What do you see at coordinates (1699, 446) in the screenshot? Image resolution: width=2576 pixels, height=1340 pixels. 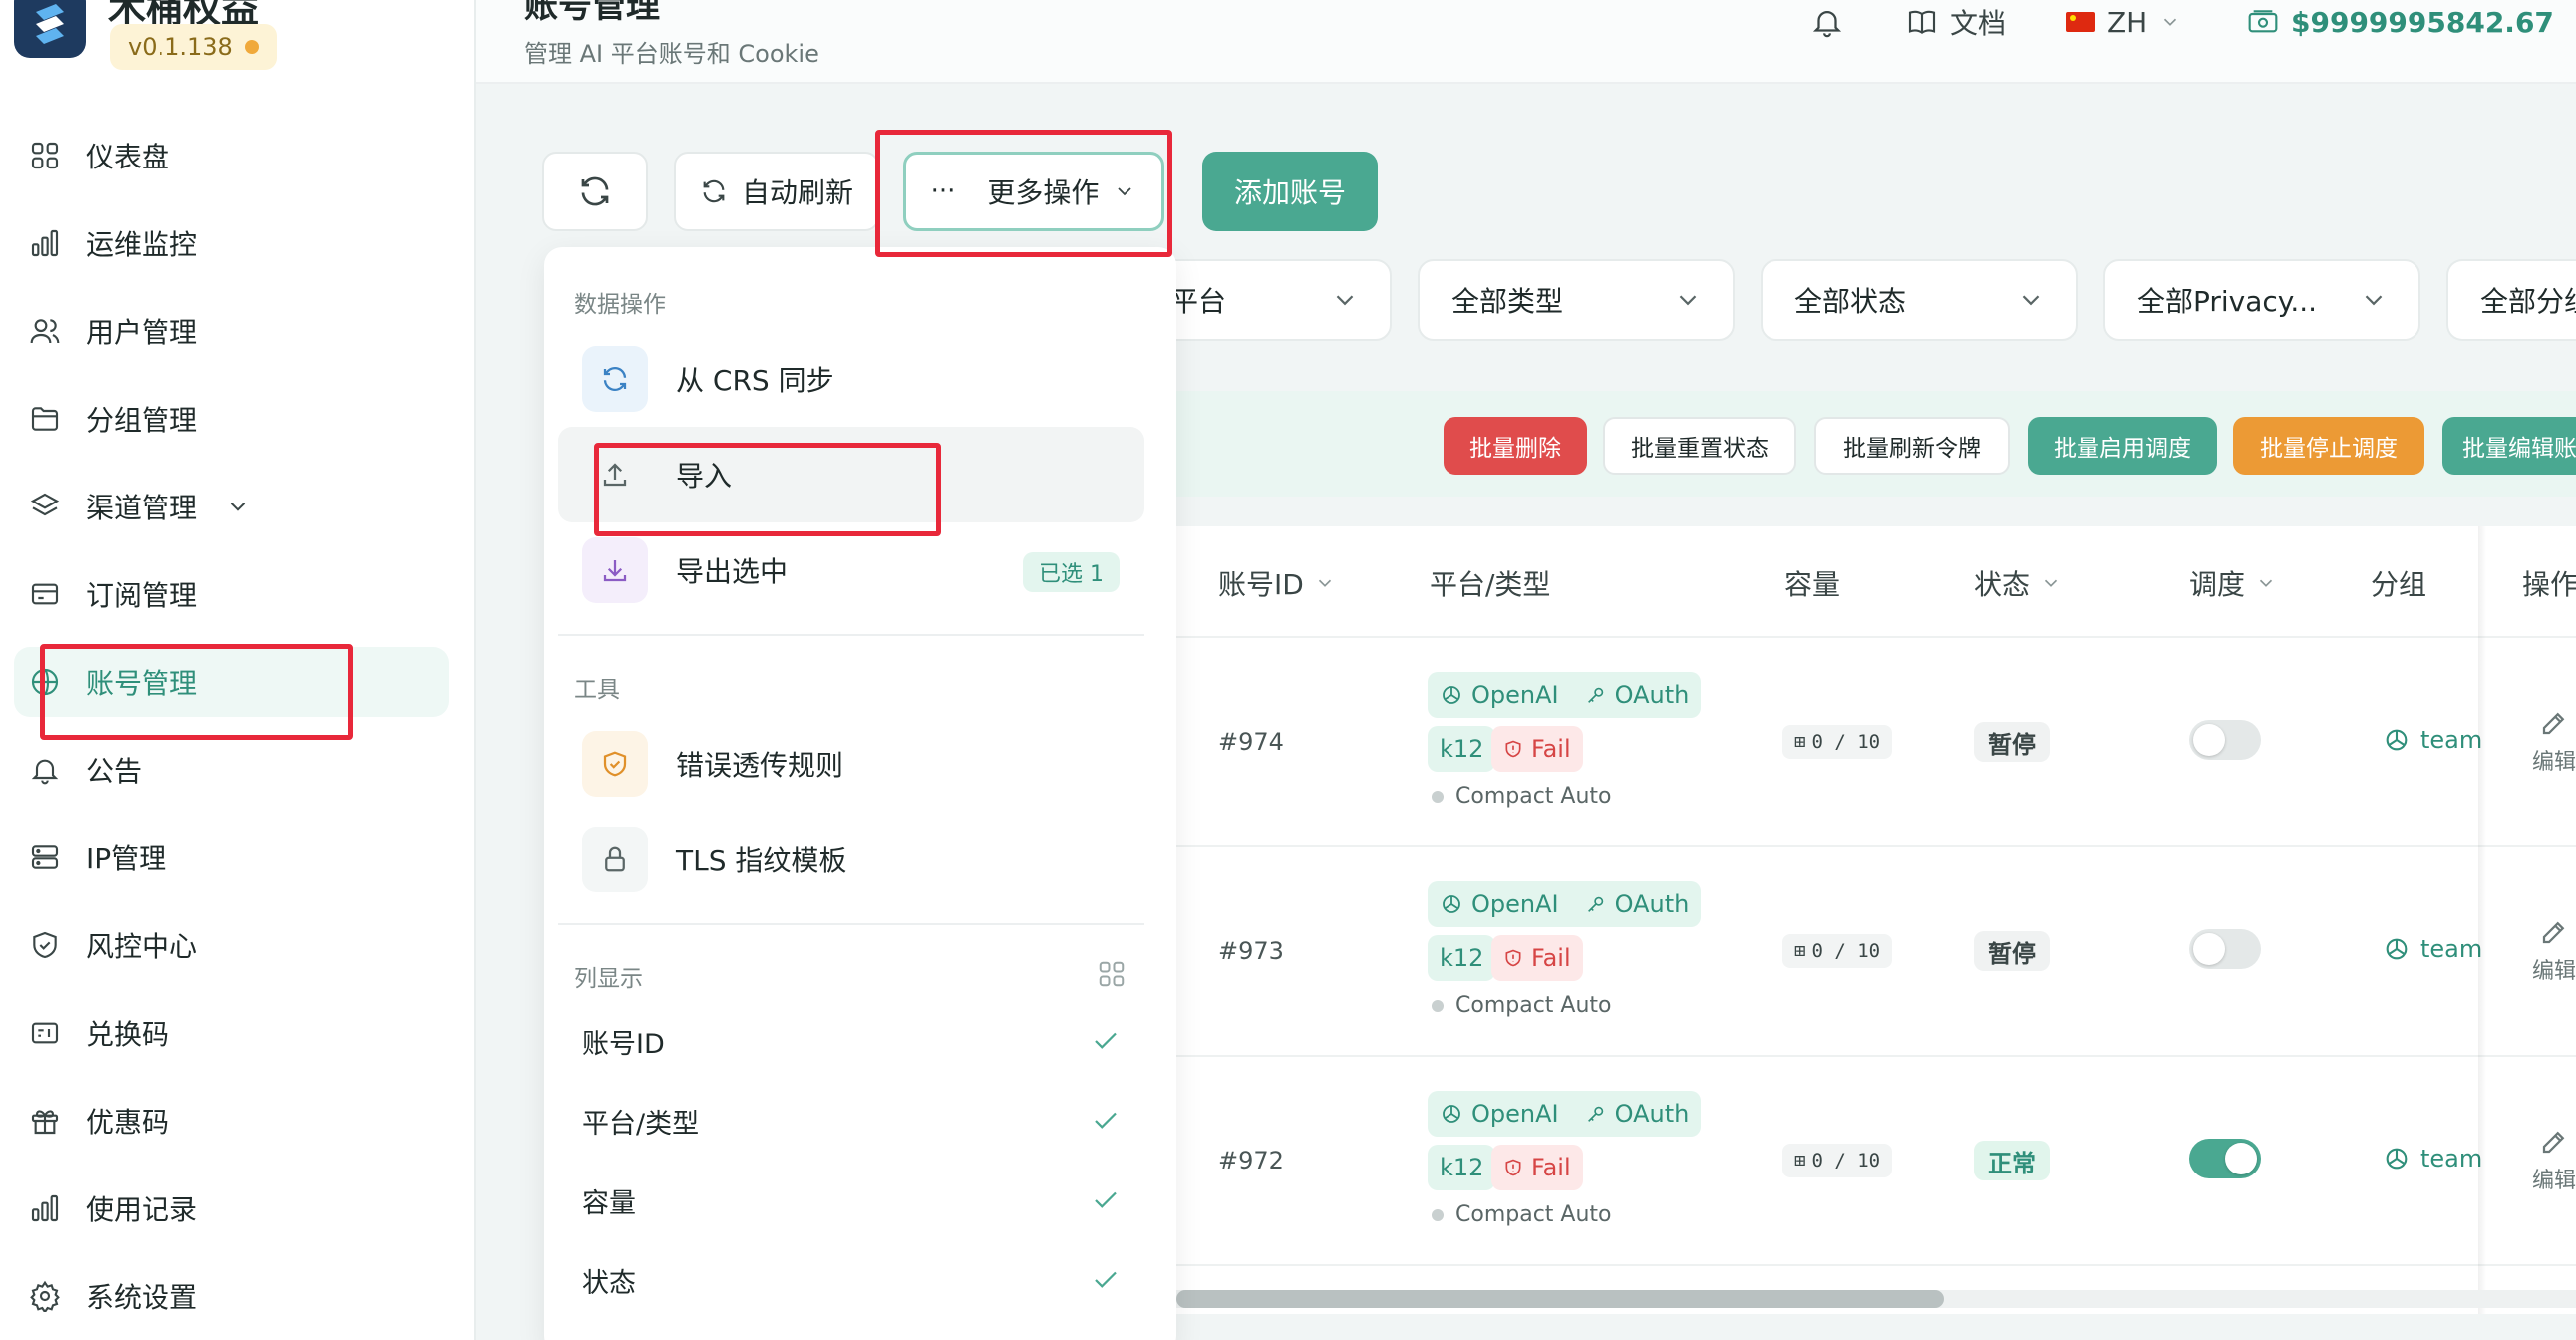 I see `batch-reset-status-button: 批量重置状态` at bounding box center [1699, 446].